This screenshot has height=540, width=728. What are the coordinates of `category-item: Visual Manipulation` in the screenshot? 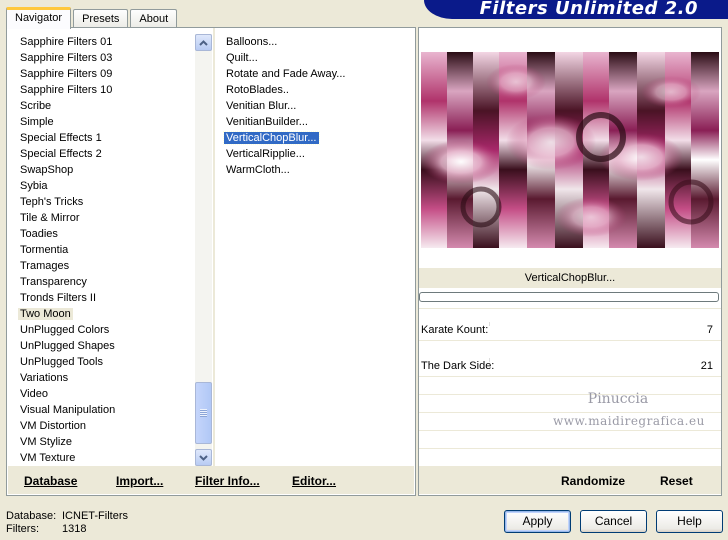 It's located at (101, 410).